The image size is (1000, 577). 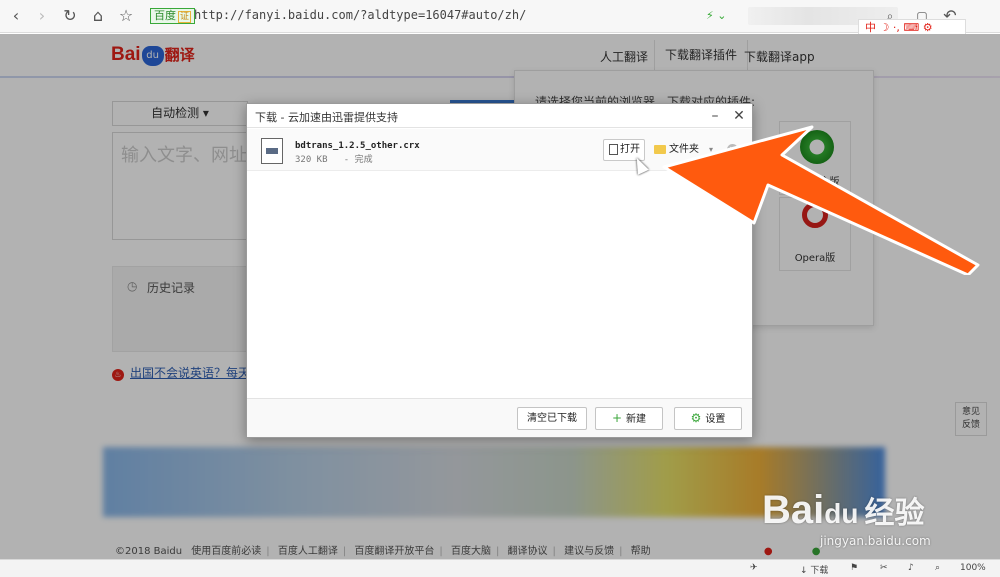 I want to click on document-icon, so click(x=613, y=149).